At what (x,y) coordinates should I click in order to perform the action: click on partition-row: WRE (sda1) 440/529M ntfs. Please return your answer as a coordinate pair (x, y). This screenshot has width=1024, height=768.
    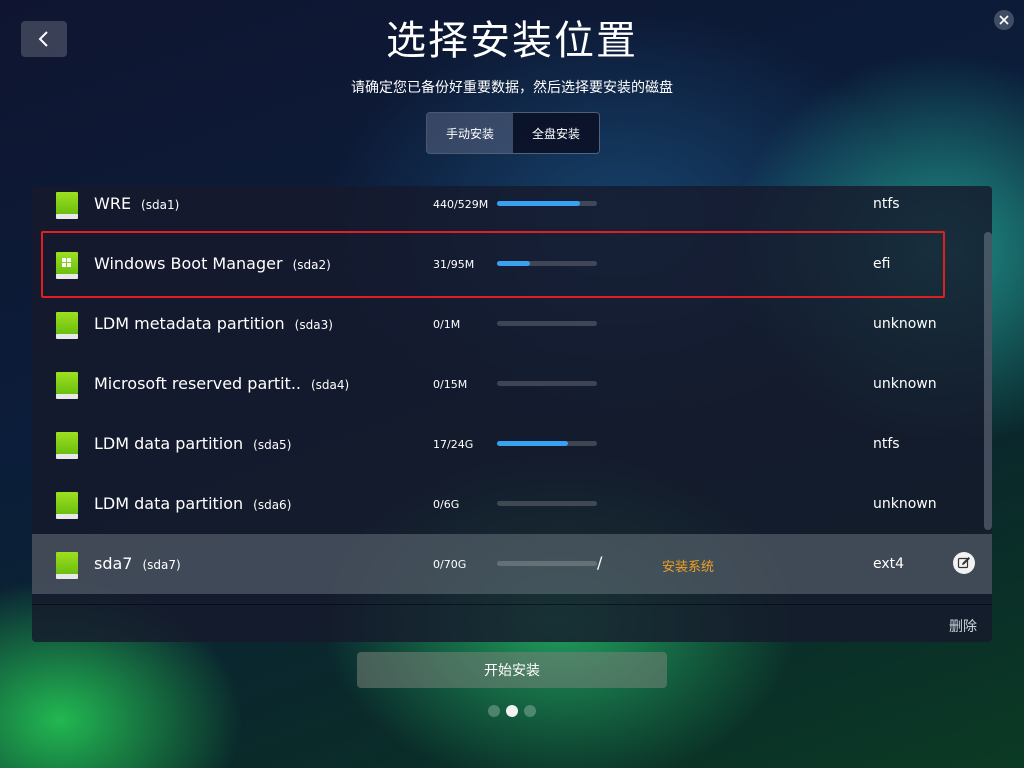
    Looking at the image, I should click on (512, 210).